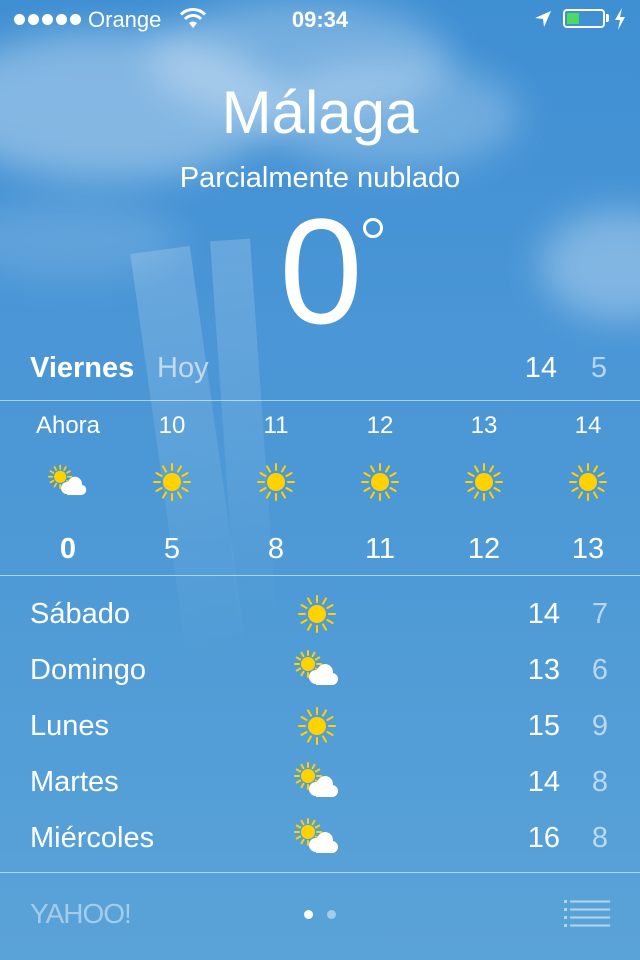 This screenshot has height=960, width=640. I want to click on daily-row: Domingo 13 6, so click(320, 670).